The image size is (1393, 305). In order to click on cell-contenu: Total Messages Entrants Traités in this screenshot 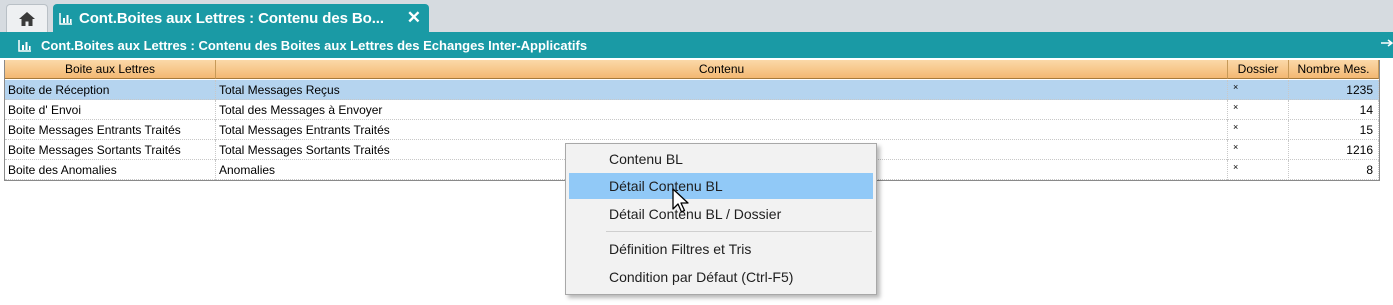, I will do `click(722, 130)`.